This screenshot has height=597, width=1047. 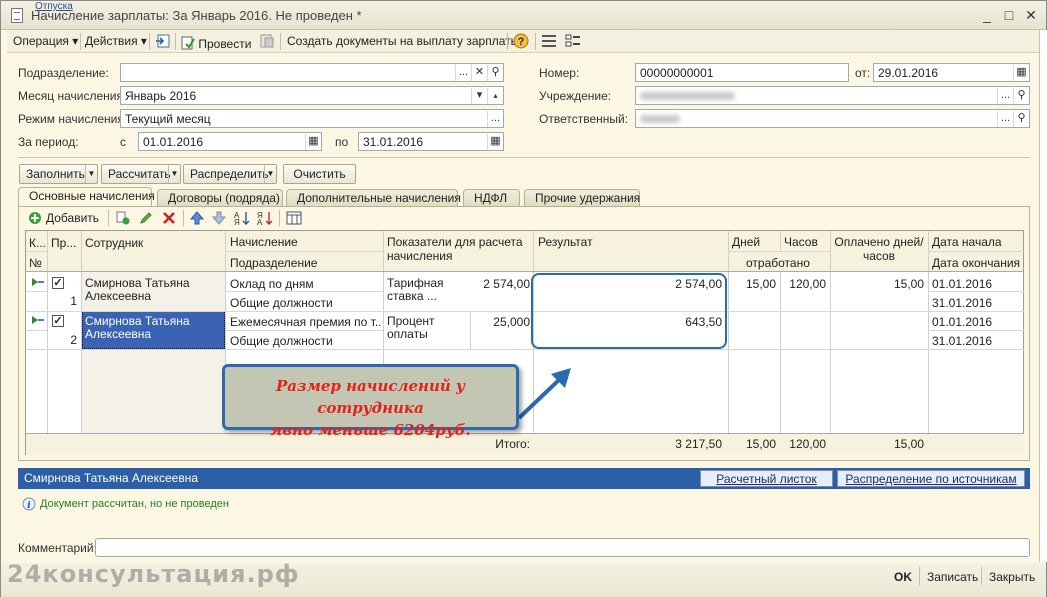 What do you see at coordinates (832, 118) in the screenshot?
I see `responsible-field: ... ⚲` at bounding box center [832, 118].